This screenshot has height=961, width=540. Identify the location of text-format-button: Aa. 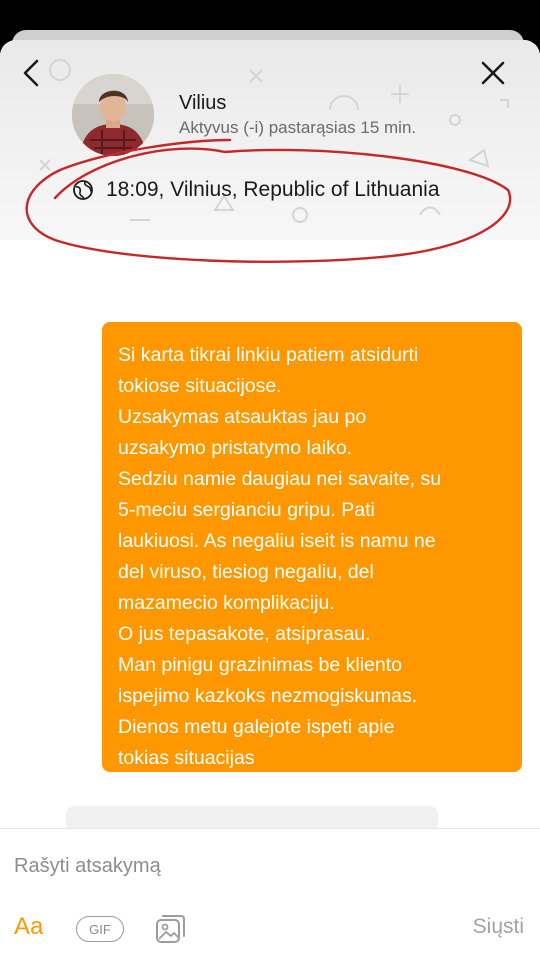
(28, 927).